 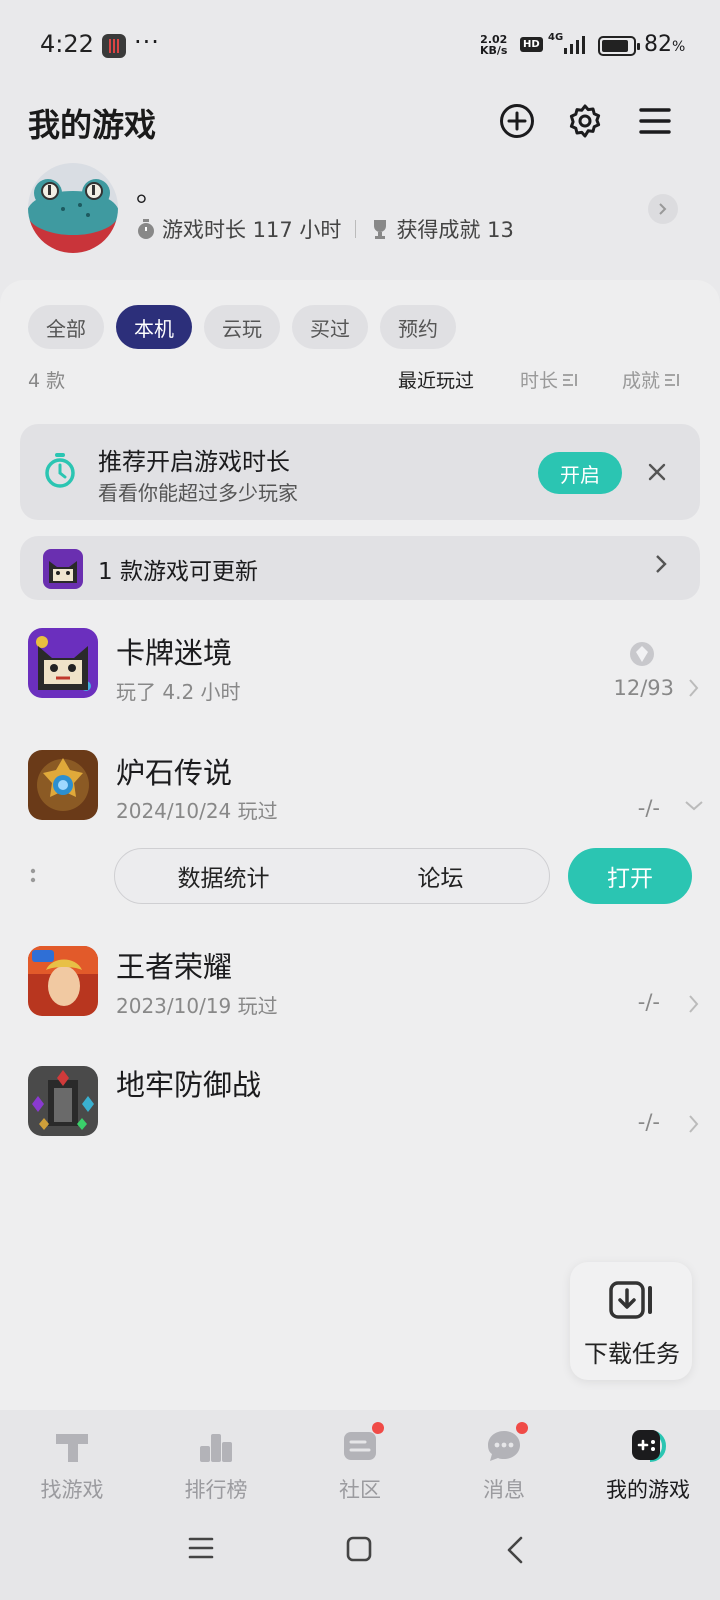 I want to click on game-icon-card-realm, so click(x=63, y=663).